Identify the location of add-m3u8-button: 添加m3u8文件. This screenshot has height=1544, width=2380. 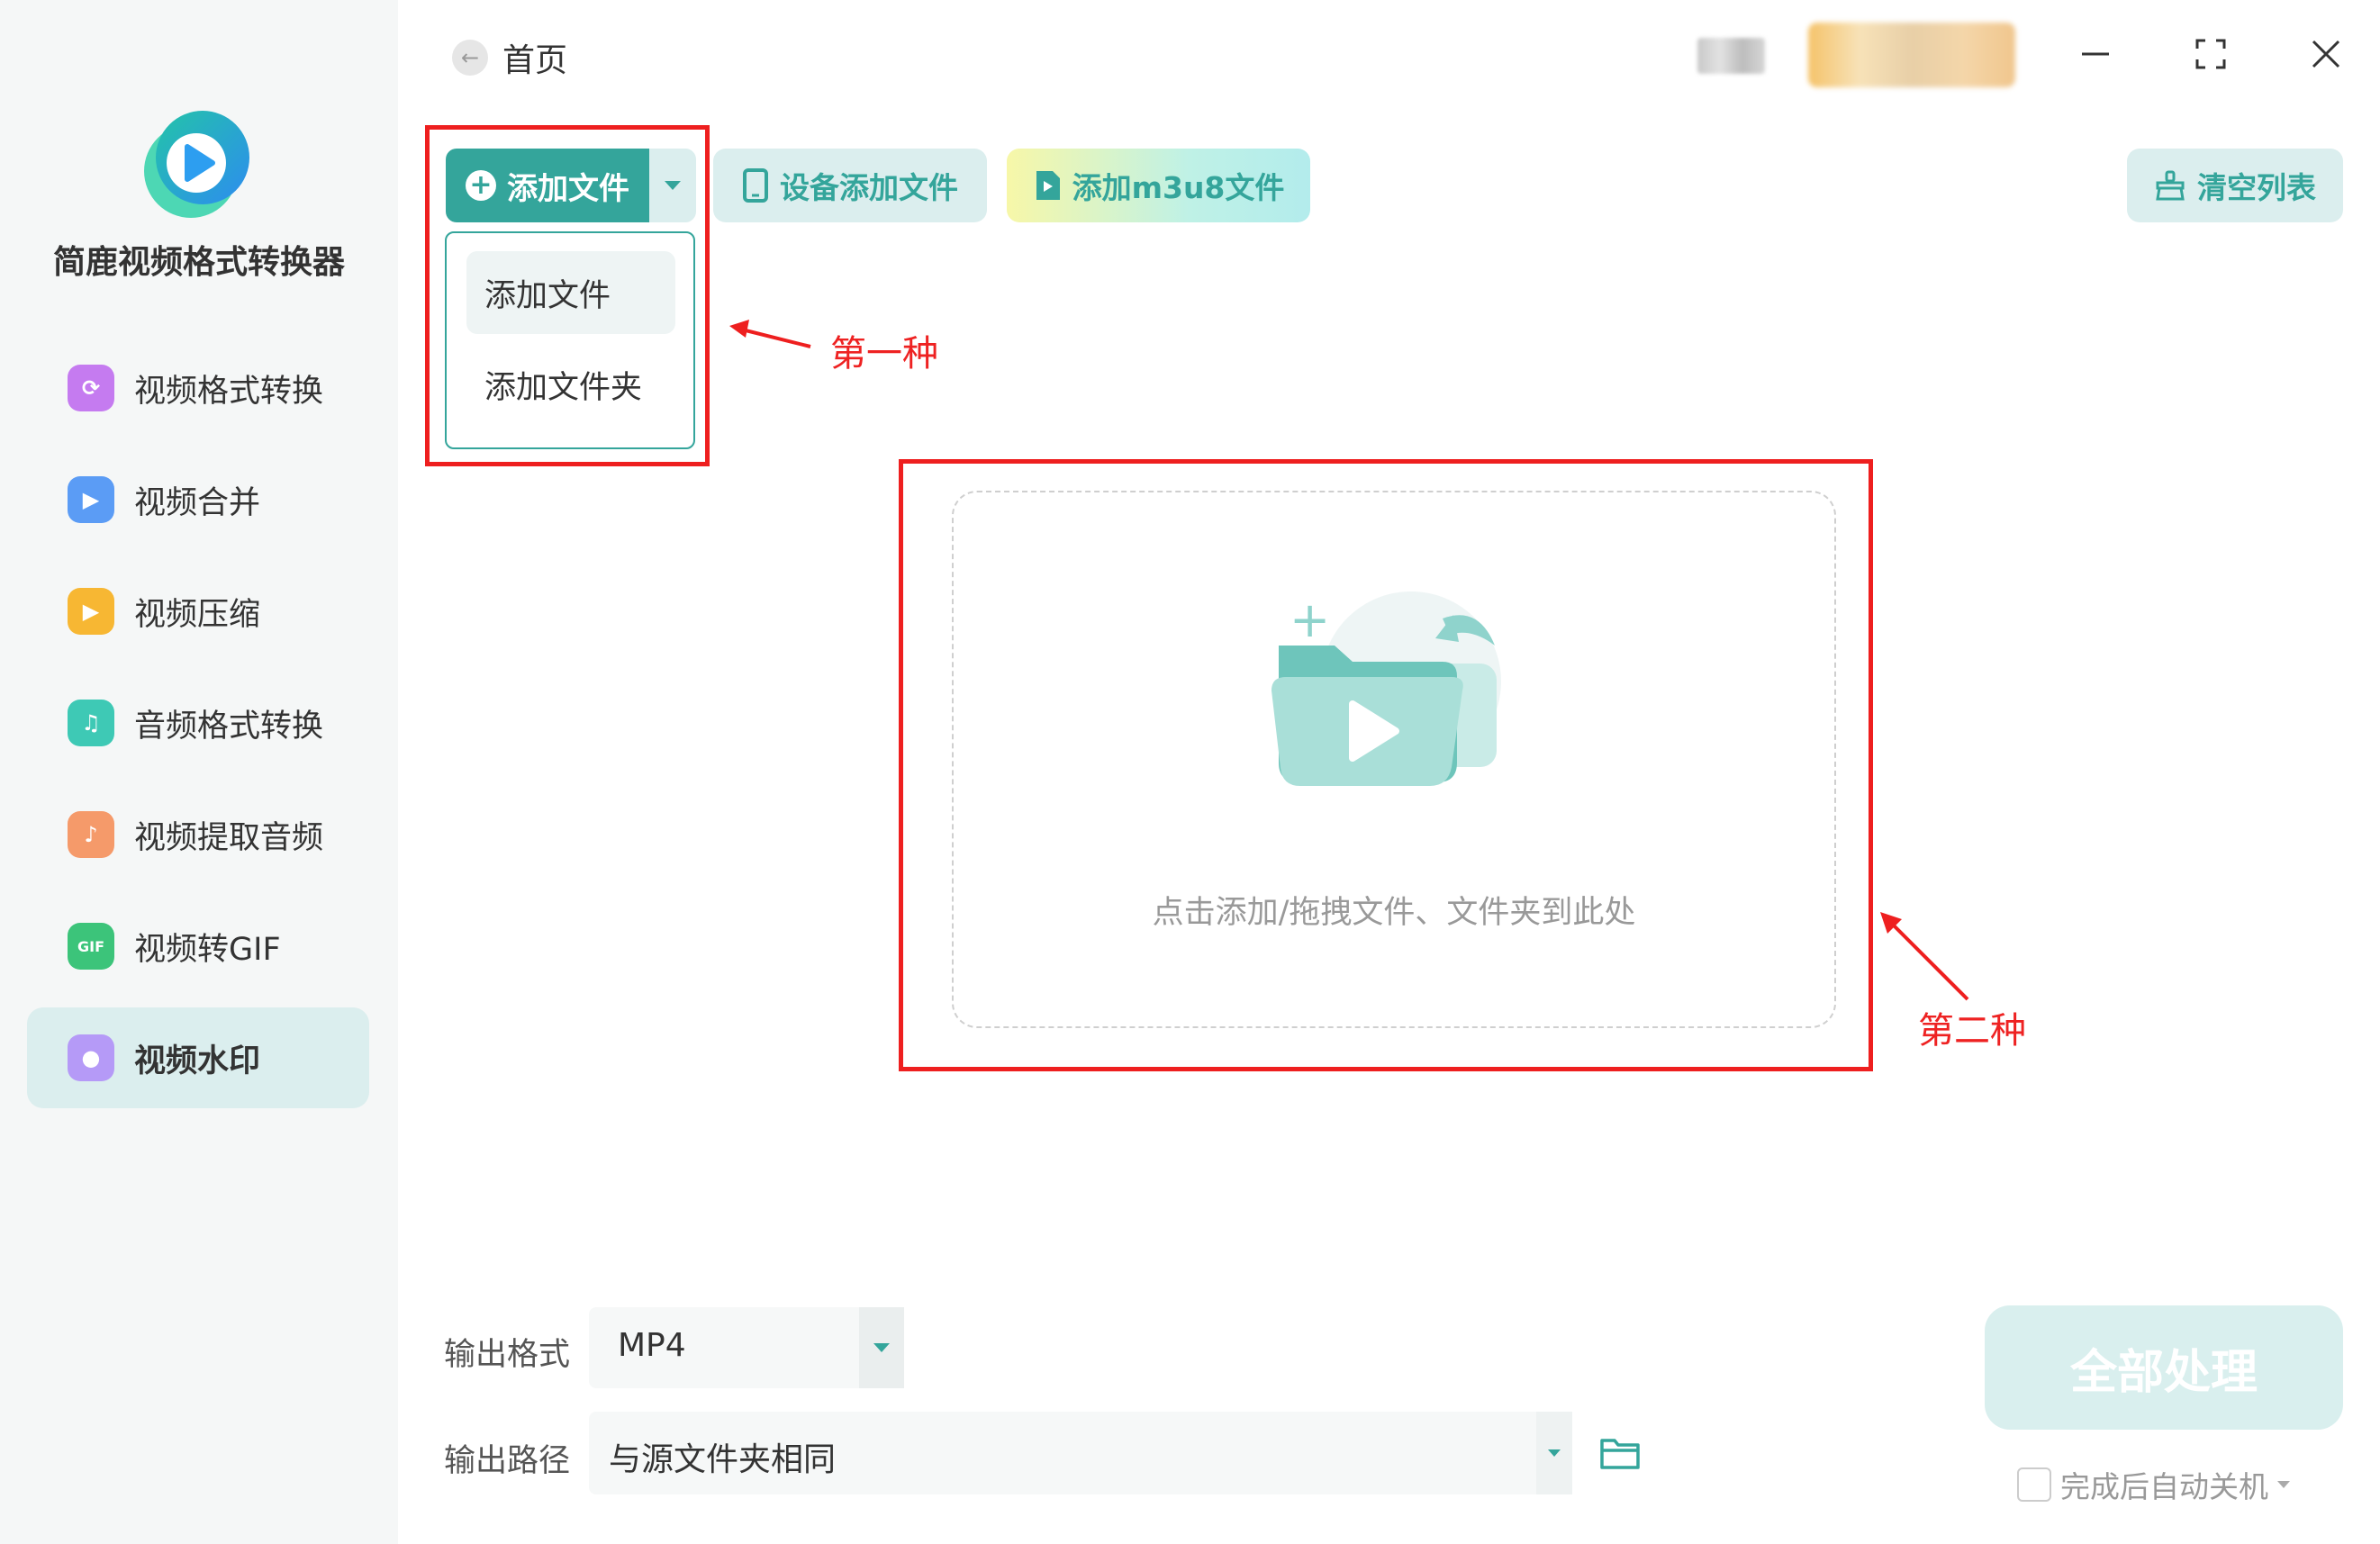
(1158, 185).